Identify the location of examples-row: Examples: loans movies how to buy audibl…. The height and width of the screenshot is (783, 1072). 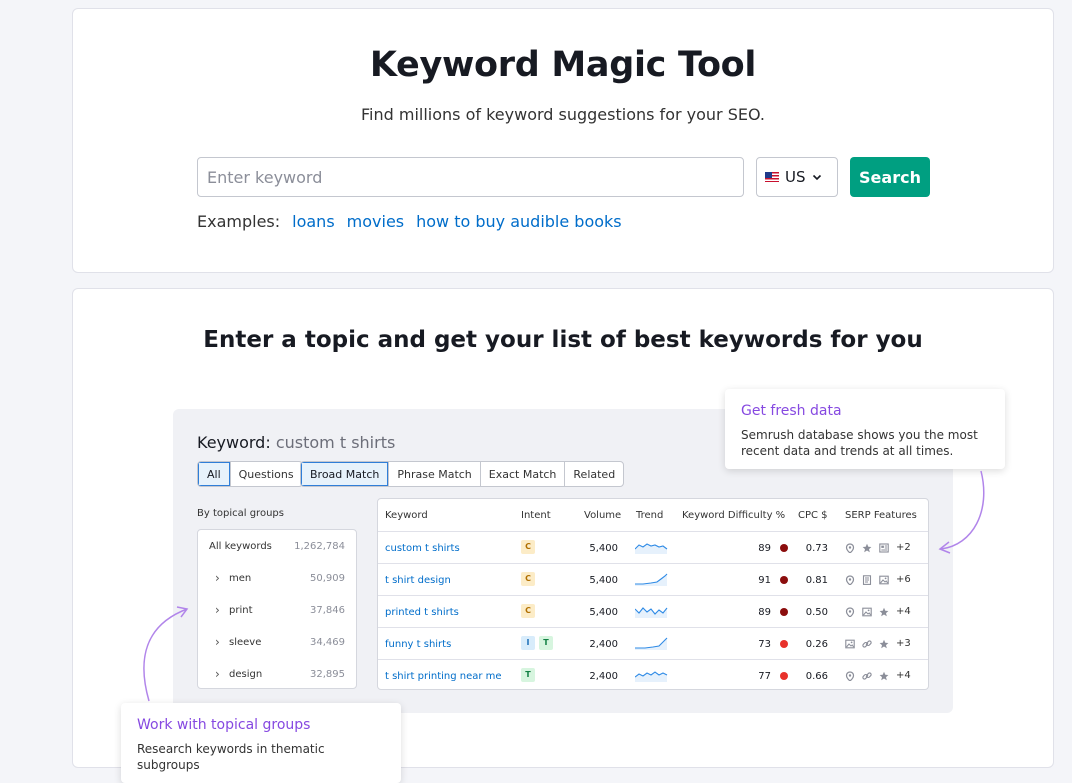
(409, 221).